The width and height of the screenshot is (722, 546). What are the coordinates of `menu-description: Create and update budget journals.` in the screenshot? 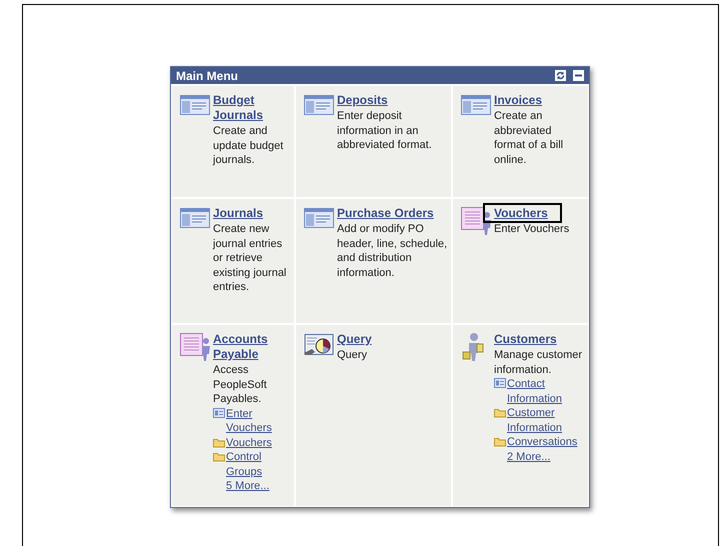 It's located at (248, 146).